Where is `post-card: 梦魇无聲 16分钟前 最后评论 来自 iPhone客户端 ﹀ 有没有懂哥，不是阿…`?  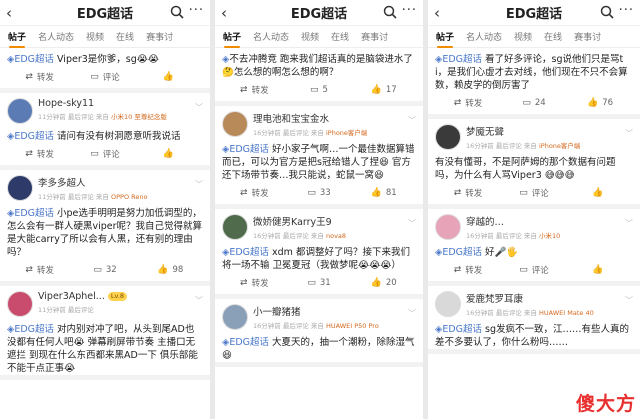
post-card: 梦魇无聲 16分钟前 最后评论 来自 iPhone客户端 ﹀ 有没有懂哥，不是阿… is located at coordinates (534, 164).